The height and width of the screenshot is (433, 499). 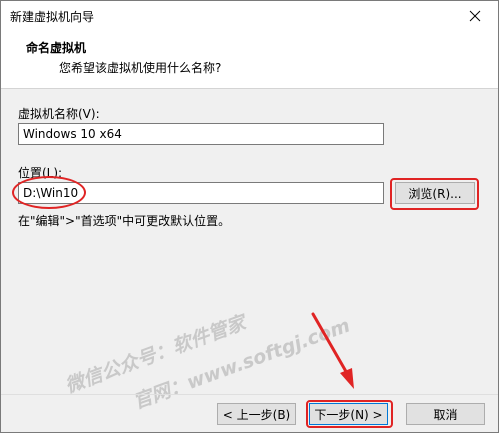 What do you see at coordinates (332, 350) in the screenshot?
I see `arrow-annotation-icon` at bounding box center [332, 350].